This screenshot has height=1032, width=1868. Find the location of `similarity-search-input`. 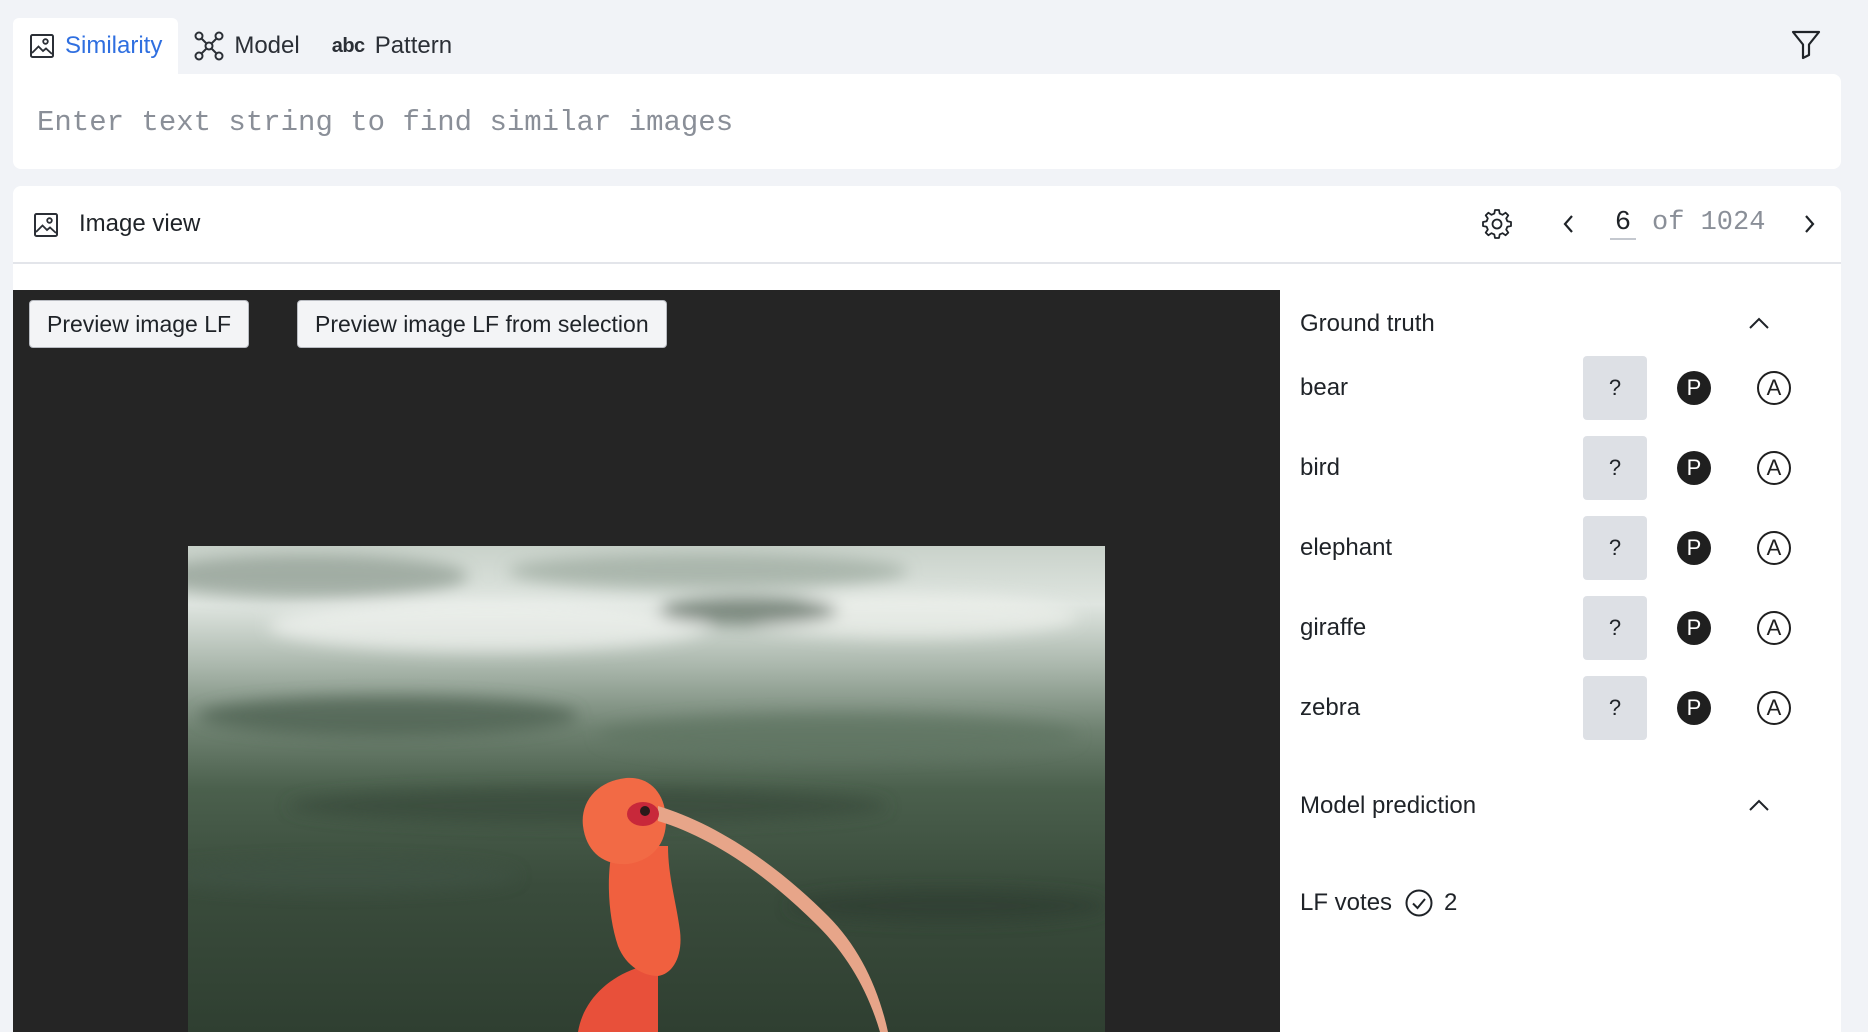

similarity-search-input is located at coordinates (927, 122).